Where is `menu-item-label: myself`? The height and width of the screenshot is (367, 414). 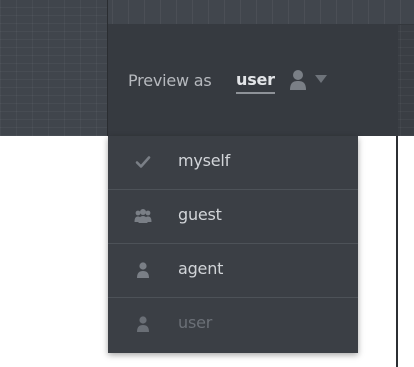
menu-item-label: myself is located at coordinates (204, 160).